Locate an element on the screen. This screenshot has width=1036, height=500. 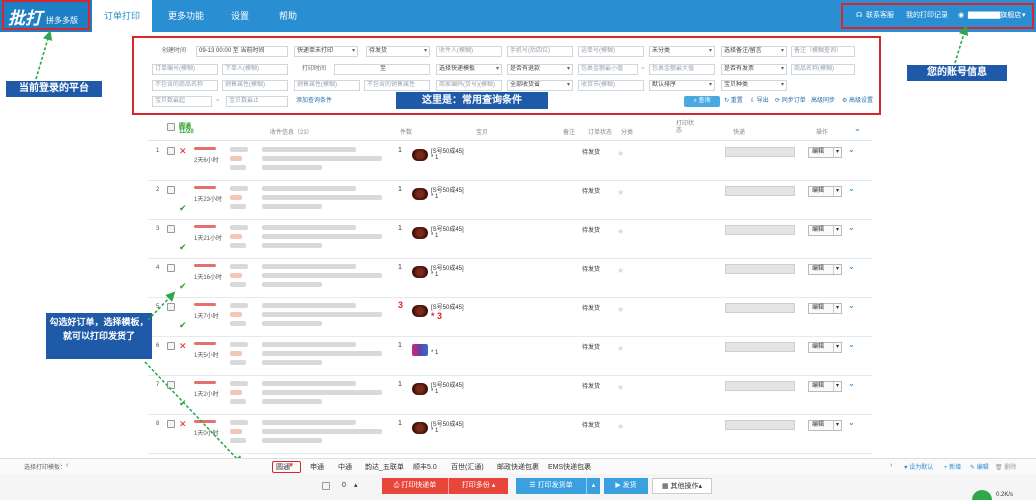
contact-service-link: 联系客服 is located at coordinates (880, 16).